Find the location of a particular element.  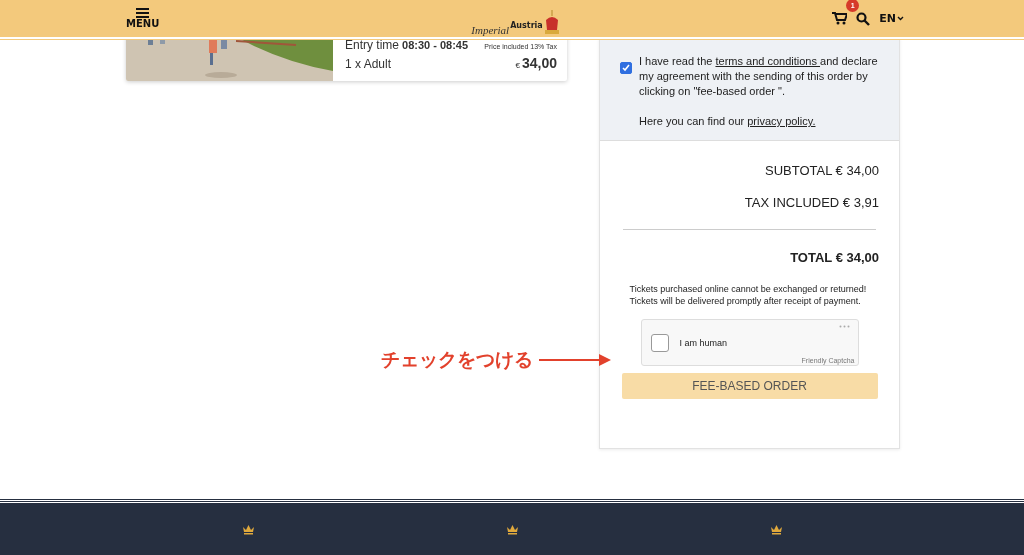

search-icon is located at coordinates (863, 18).